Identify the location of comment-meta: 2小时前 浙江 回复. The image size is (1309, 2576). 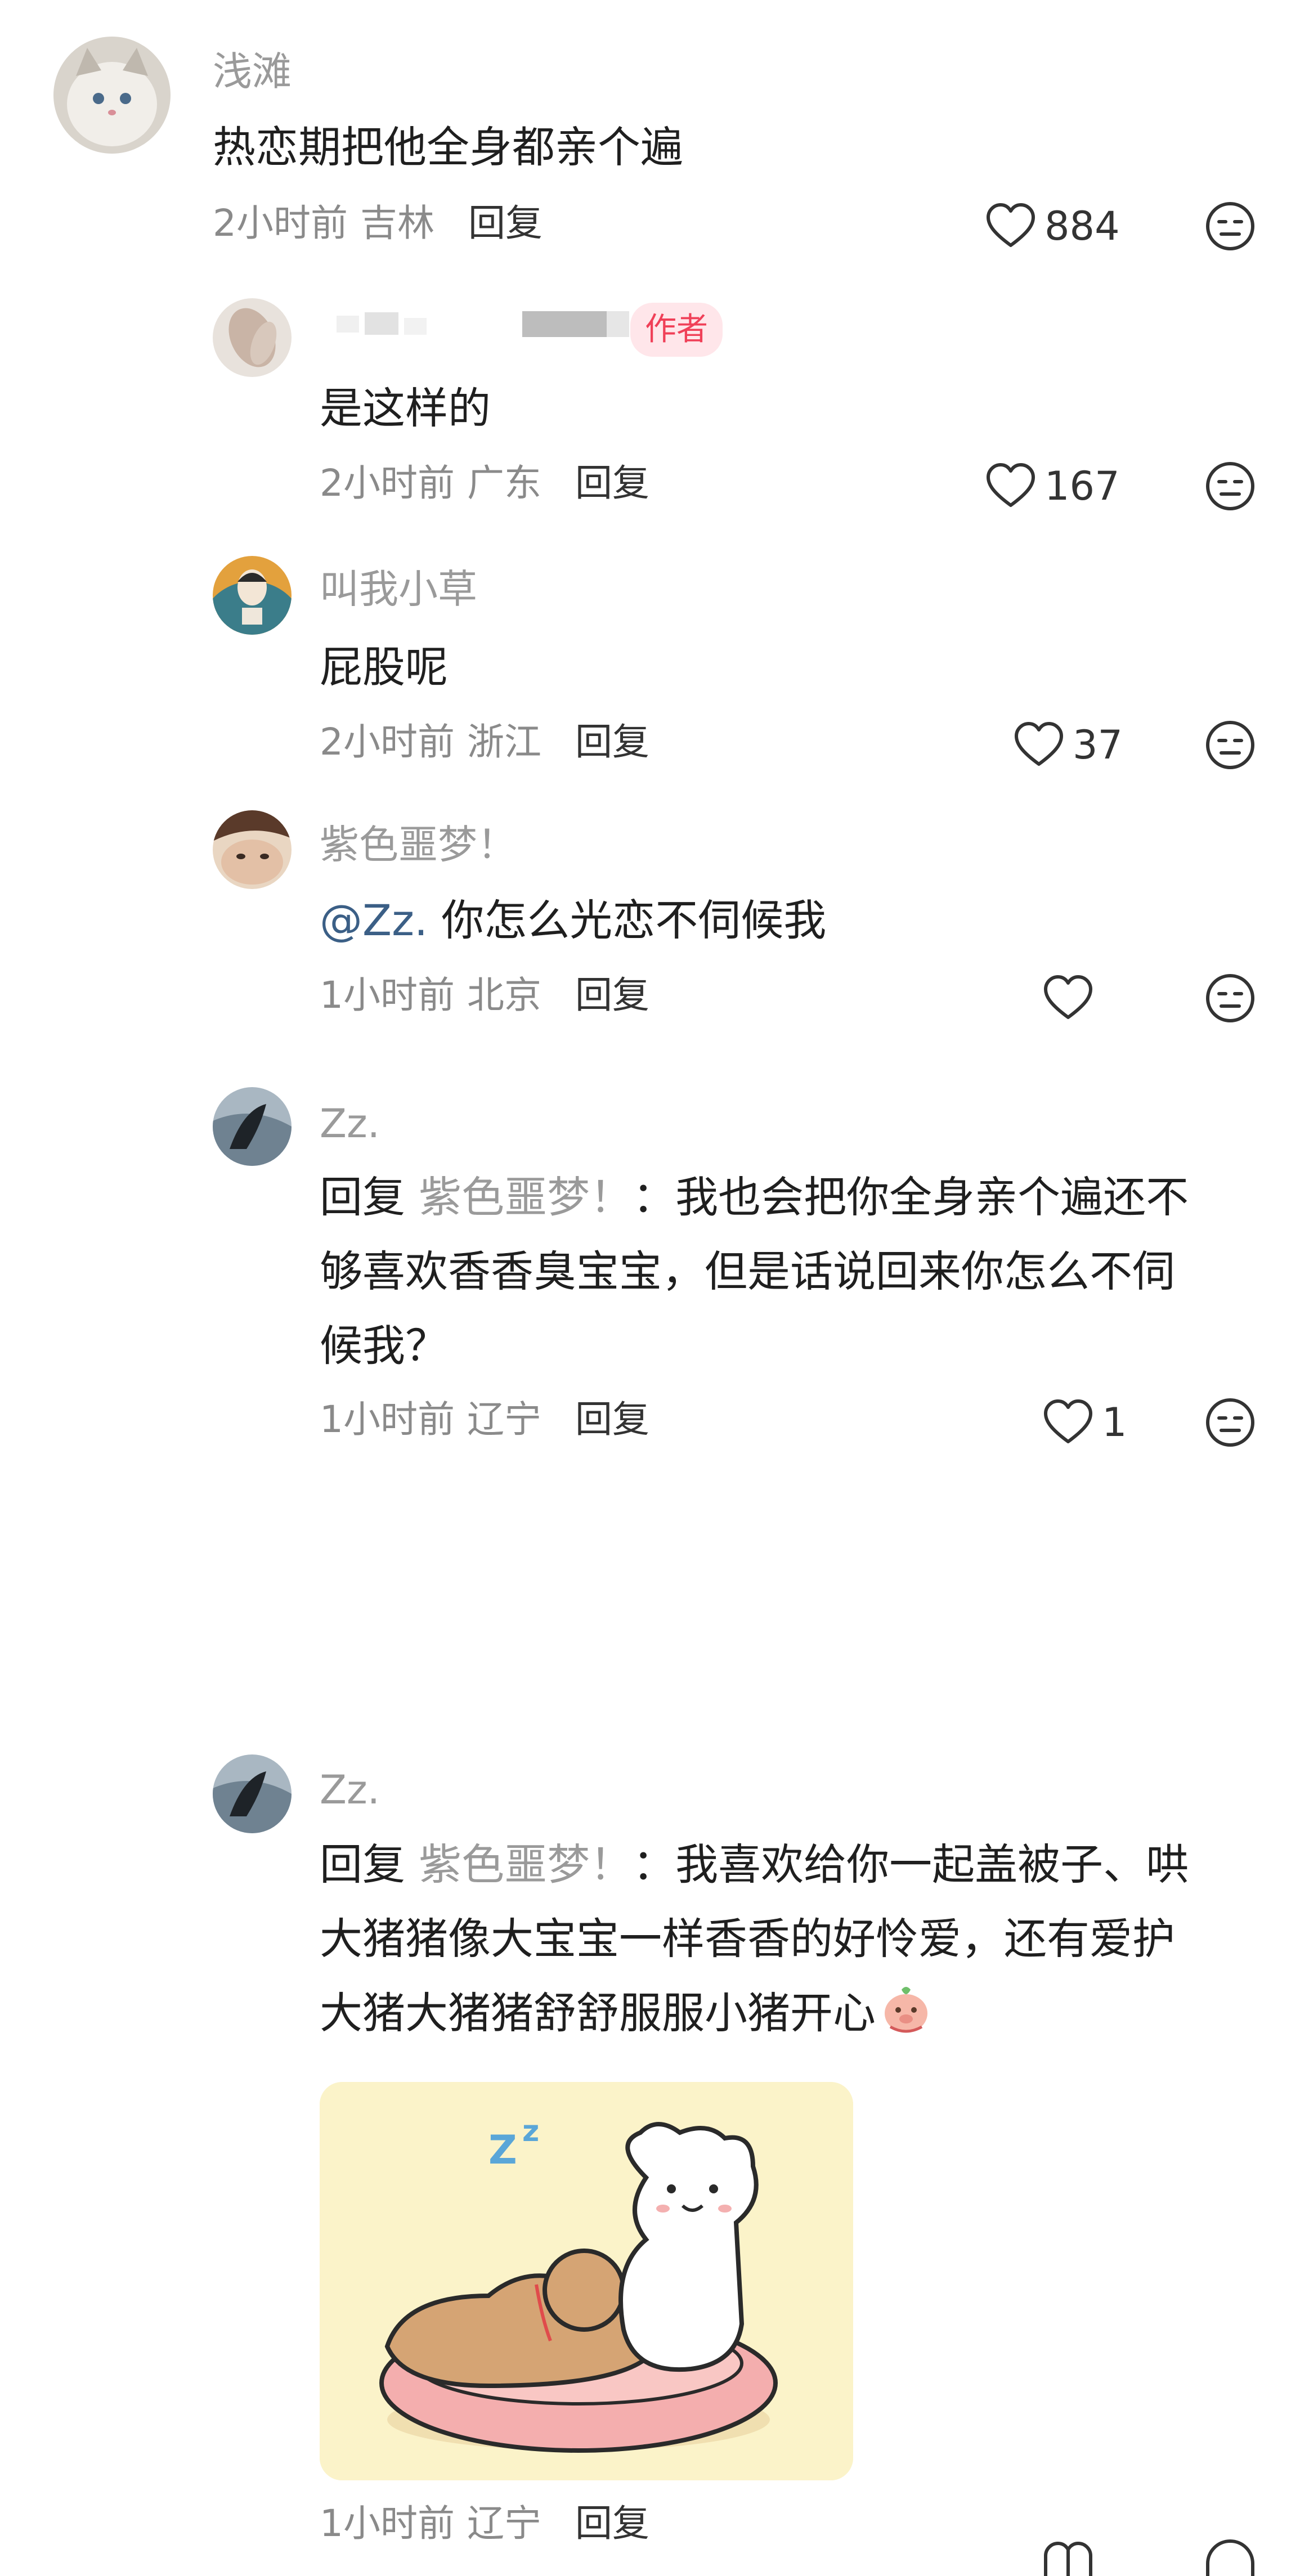
(485, 742).